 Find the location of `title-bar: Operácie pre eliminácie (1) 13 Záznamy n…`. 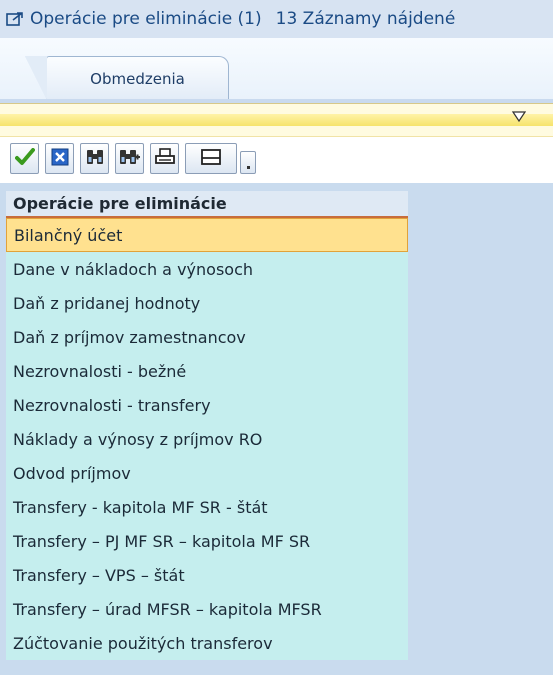

title-bar: Operácie pre eliminácie (1) 13 Záznamy n… is located at coordinates (276, 19).